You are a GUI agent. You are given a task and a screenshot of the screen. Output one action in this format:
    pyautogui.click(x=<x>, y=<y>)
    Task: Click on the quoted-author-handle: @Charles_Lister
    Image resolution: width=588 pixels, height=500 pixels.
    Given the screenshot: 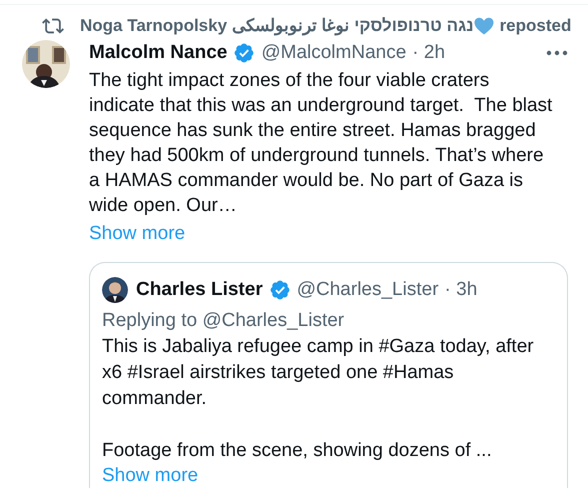 What is the action you would take?
    pyautogui.click(x=367, y=290)
    